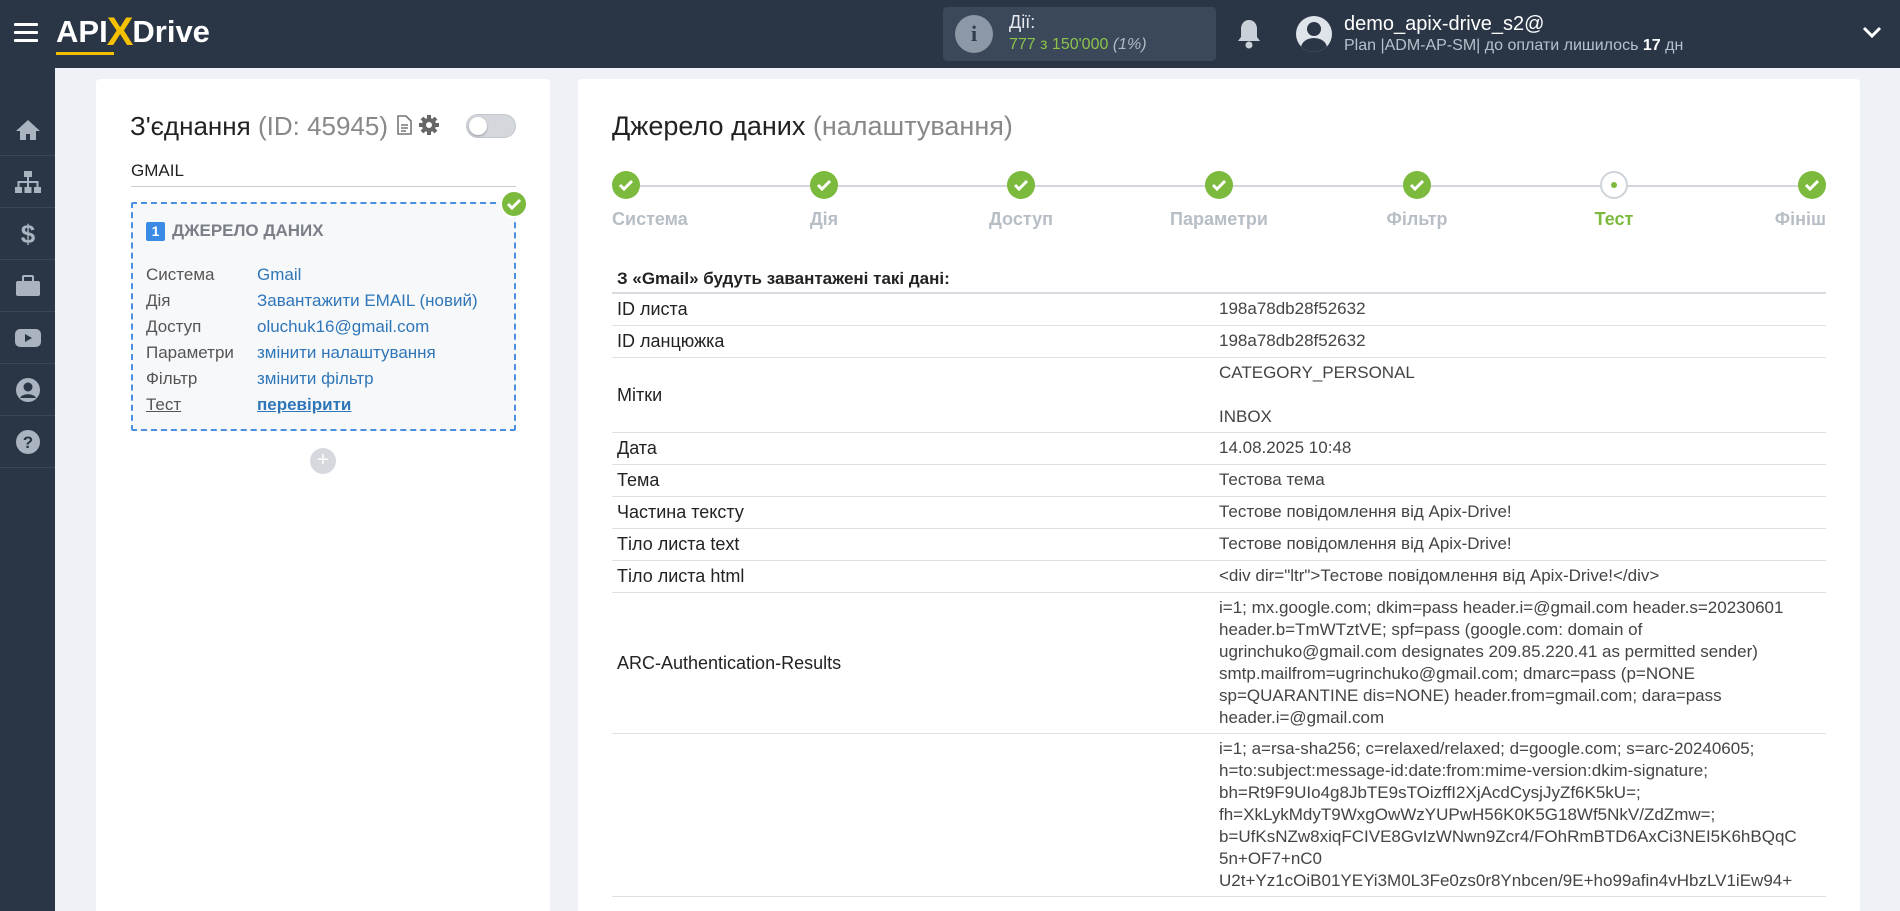 This screenshot has width=1900, height=911. What do you see at coordinates (1746, 200) in the screenshot?
I see `step-7: Фініш` at bounding box center [1746, 200].